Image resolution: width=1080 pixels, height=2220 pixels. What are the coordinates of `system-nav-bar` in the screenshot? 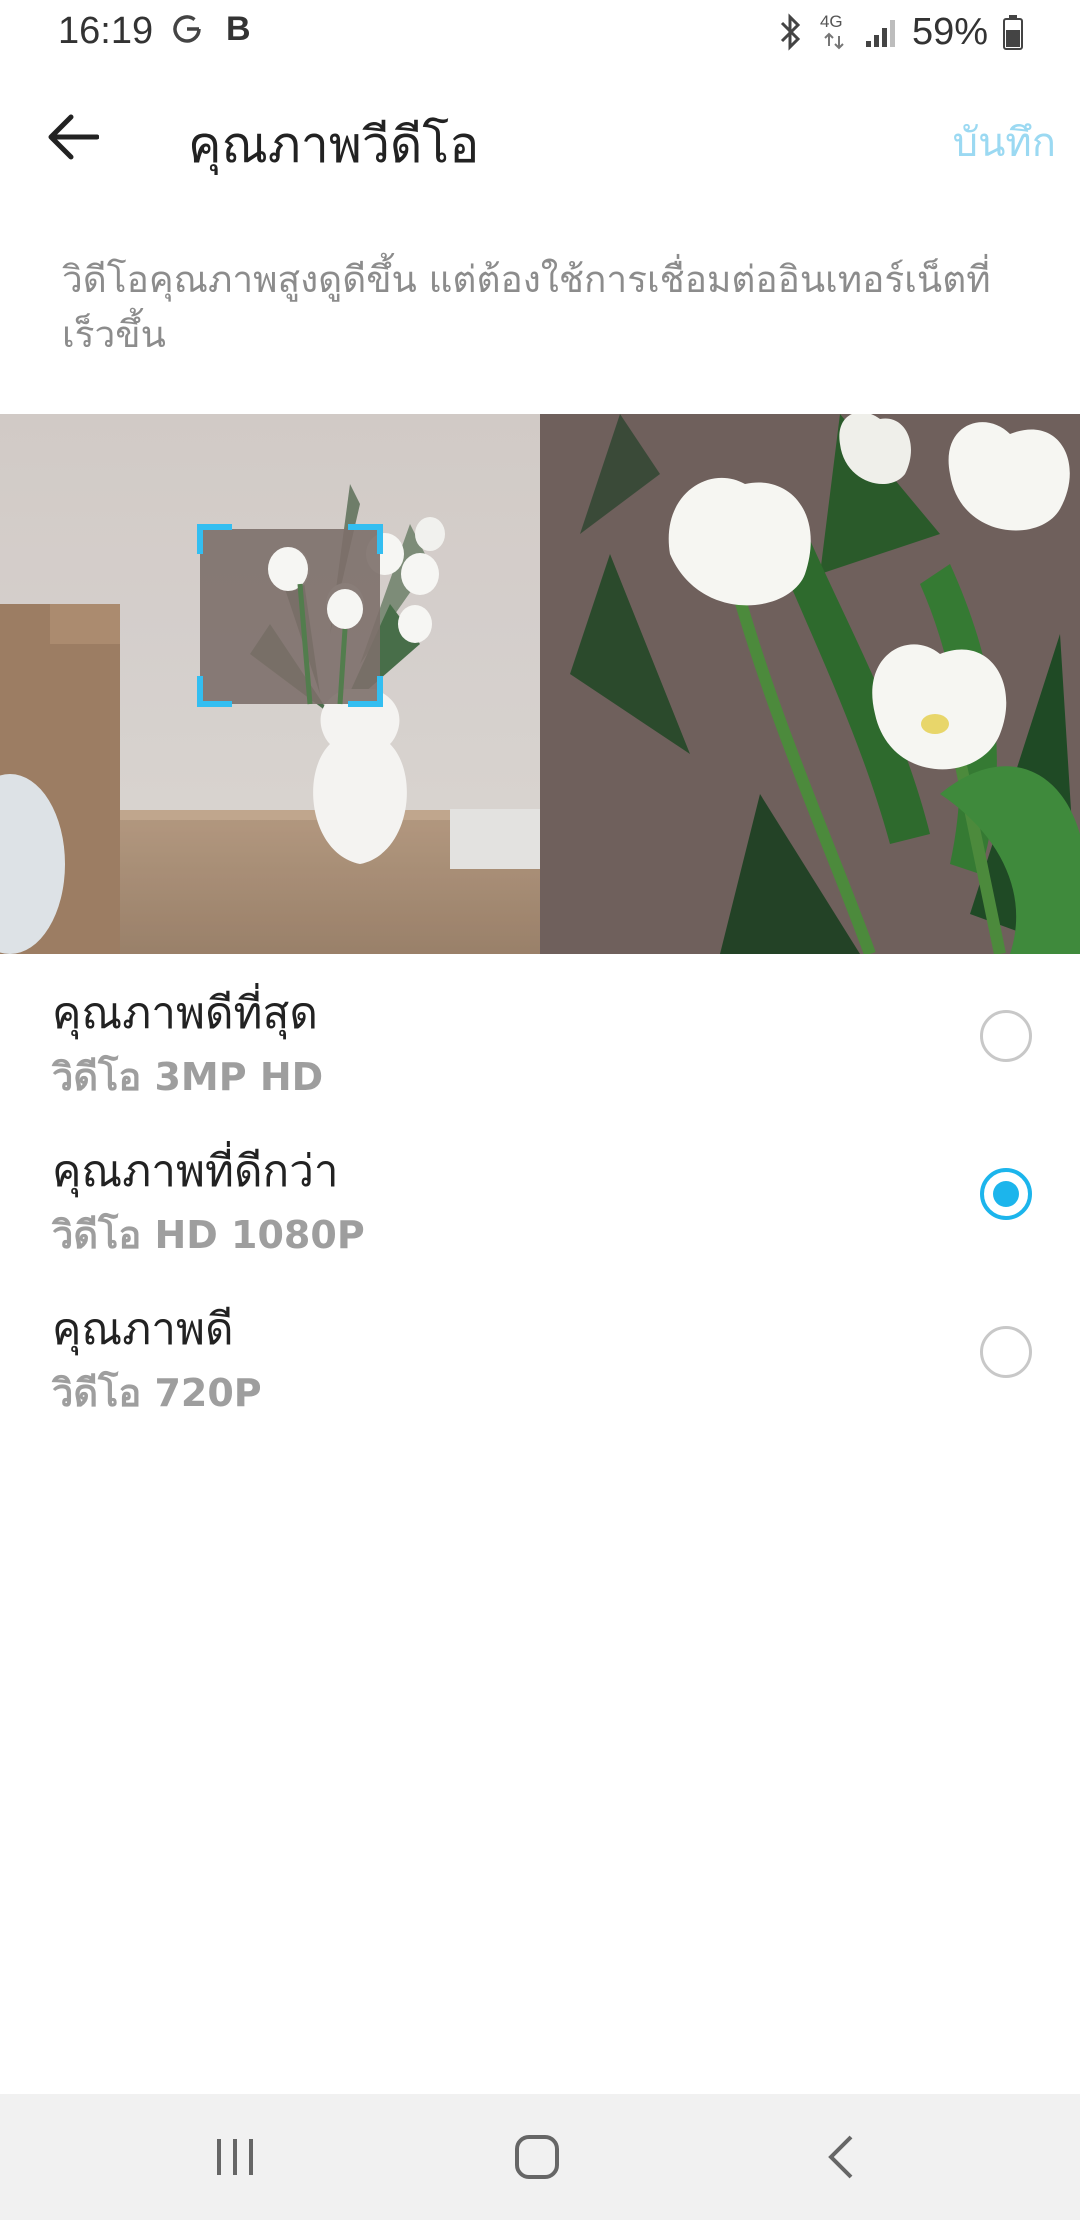 It's located at (540, 2157).